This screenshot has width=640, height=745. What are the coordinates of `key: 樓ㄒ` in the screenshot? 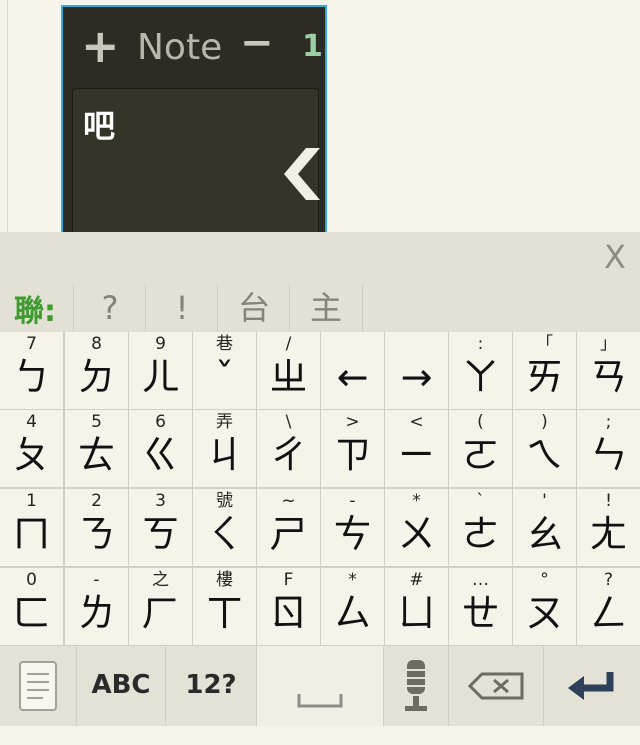 It's located at (224, 606).